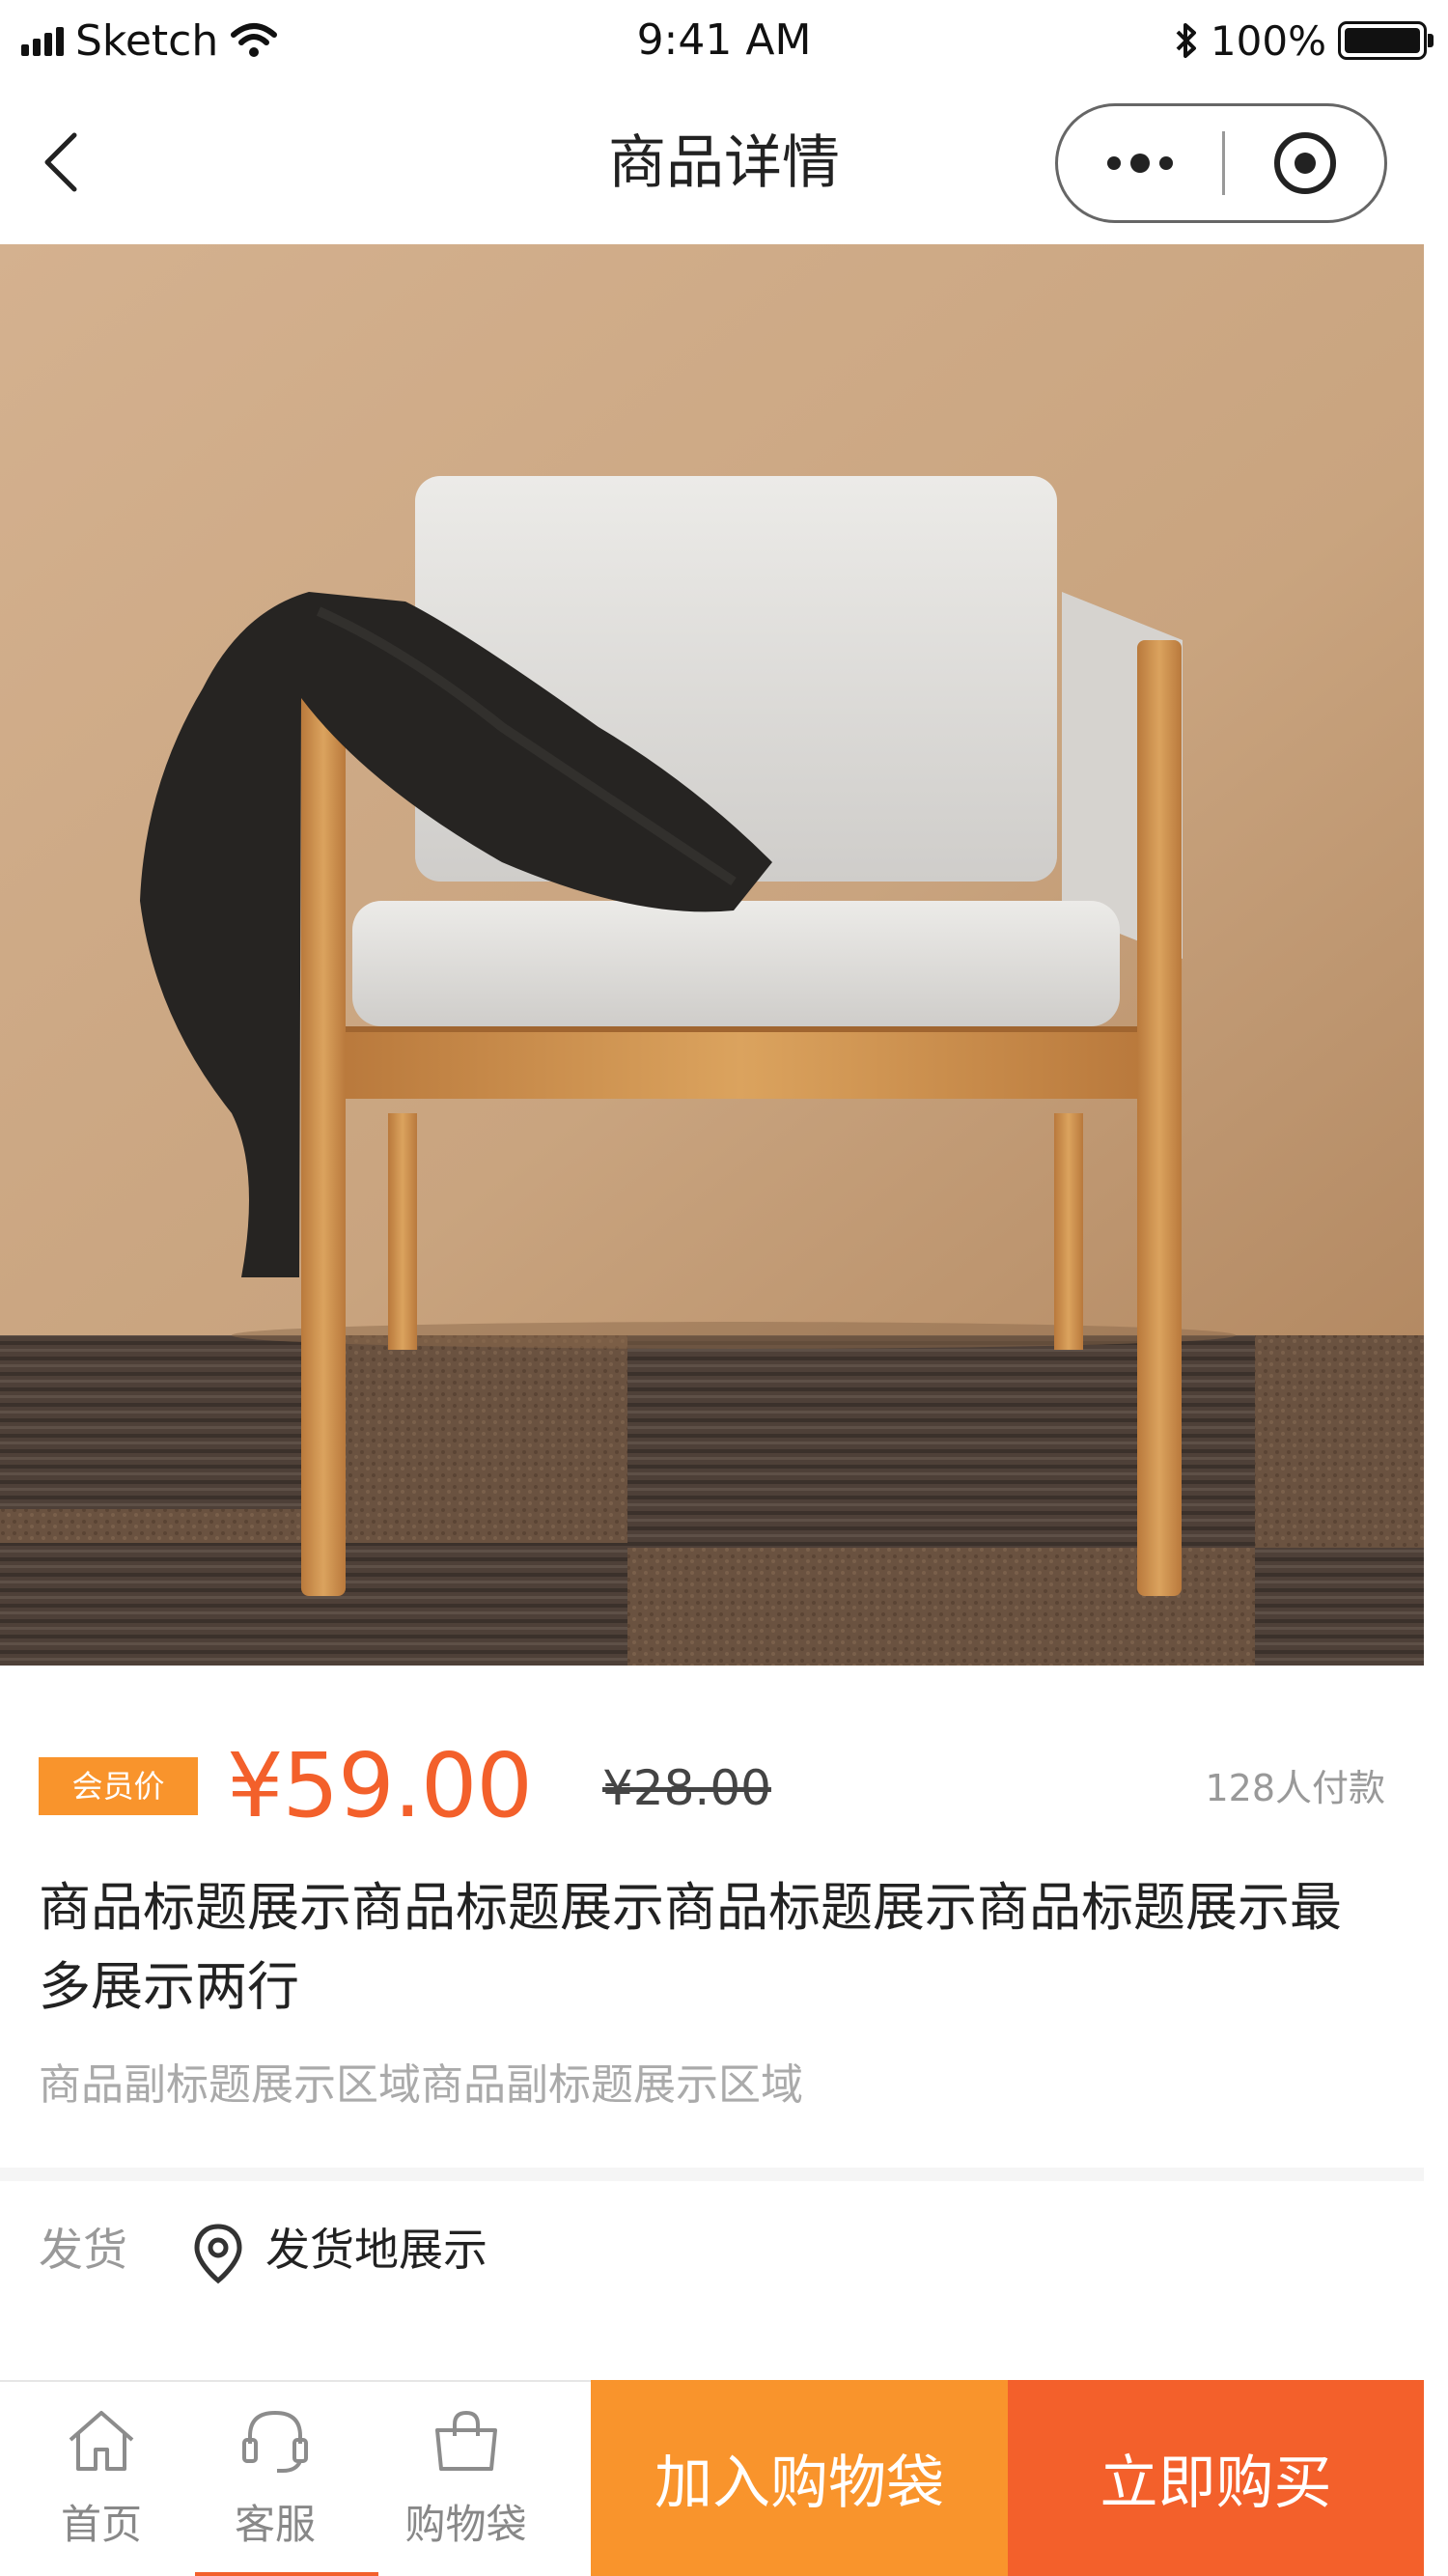  Describe the element at coordinates (421, 2085) in the screenshot. I see `product-subtitle: 商品副标题展示区域商品副标题展示区域` at that location.